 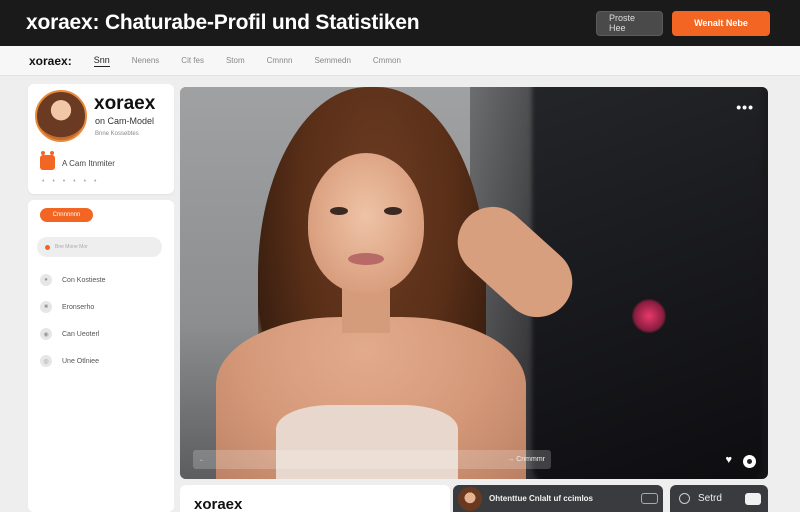 What do you see at coordinates (541, 498) in the screenshot?
I see `bottom-panel-text: Ohtenttue Cnlalt uf ccimlos` at bounding box center [541, 498].